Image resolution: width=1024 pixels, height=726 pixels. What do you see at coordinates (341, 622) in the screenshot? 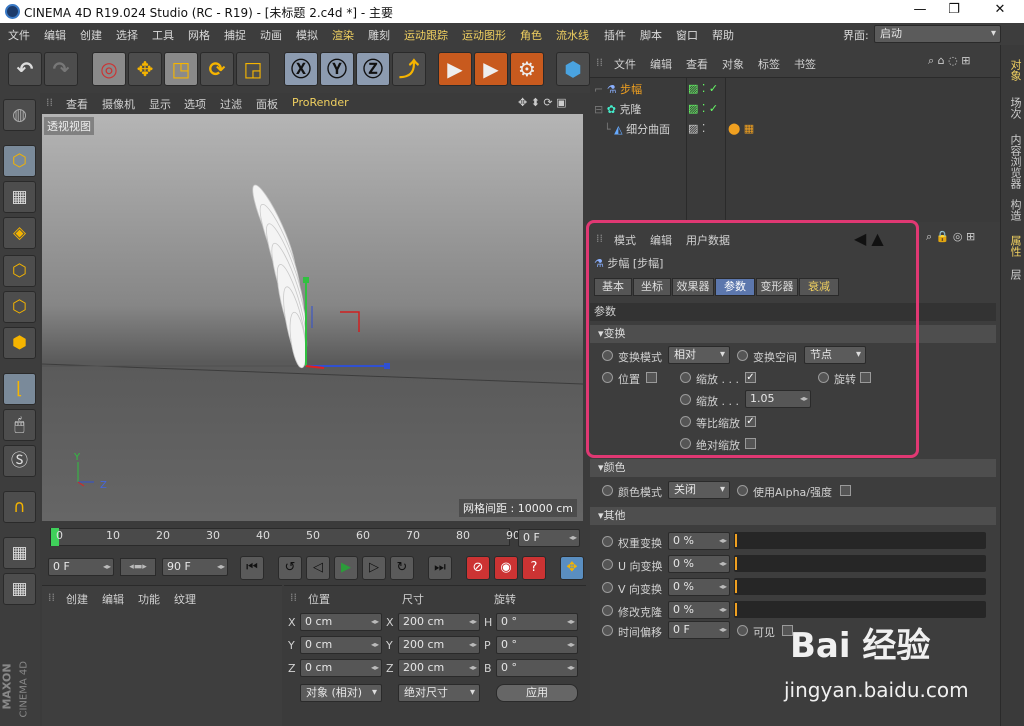
I see `position-x-field: 0 cm` at bounding box center [341, 622].